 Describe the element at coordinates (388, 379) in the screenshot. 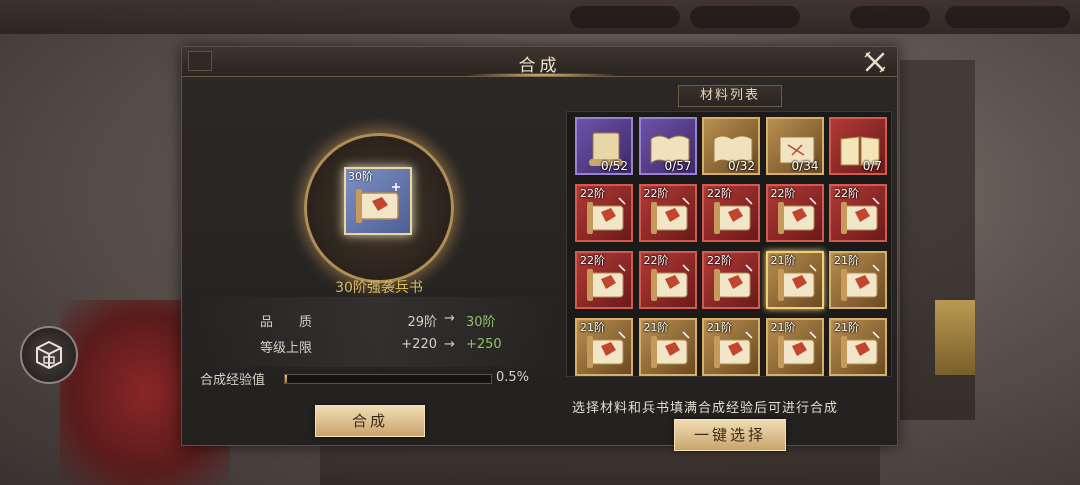

I see `exp-progress-bar` at that location.